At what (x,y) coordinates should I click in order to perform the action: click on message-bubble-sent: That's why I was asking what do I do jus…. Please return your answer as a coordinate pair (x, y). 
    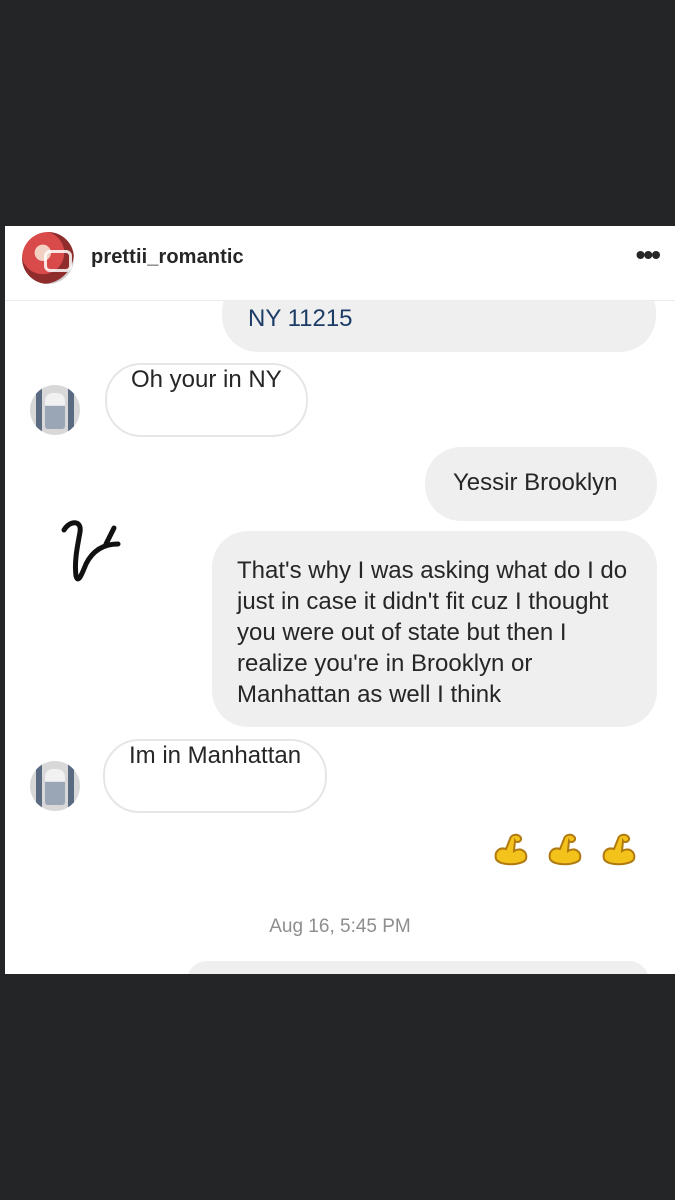
    Looking at the image, I should click on (434, 629).